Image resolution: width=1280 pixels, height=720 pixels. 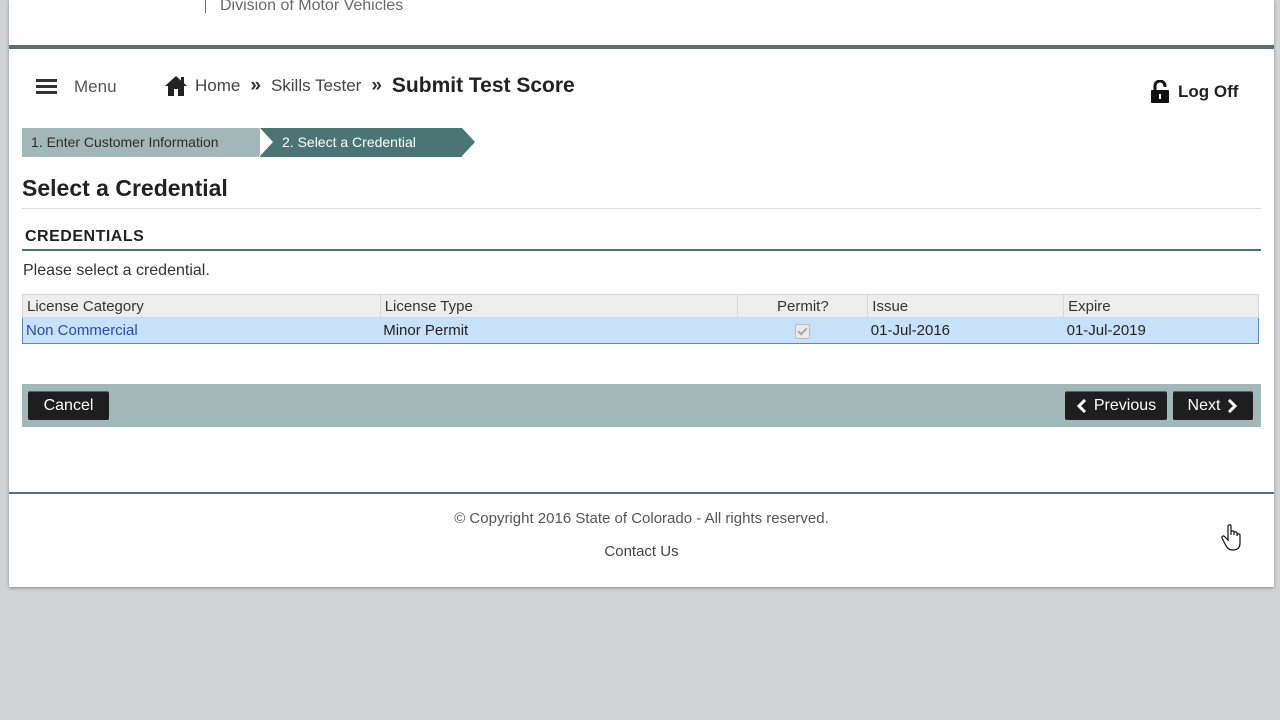 What do you see at coordinates (1161, 306) in the screenshot?
I see `column-header-expire: Expire` at bounding box center [1161, 306].